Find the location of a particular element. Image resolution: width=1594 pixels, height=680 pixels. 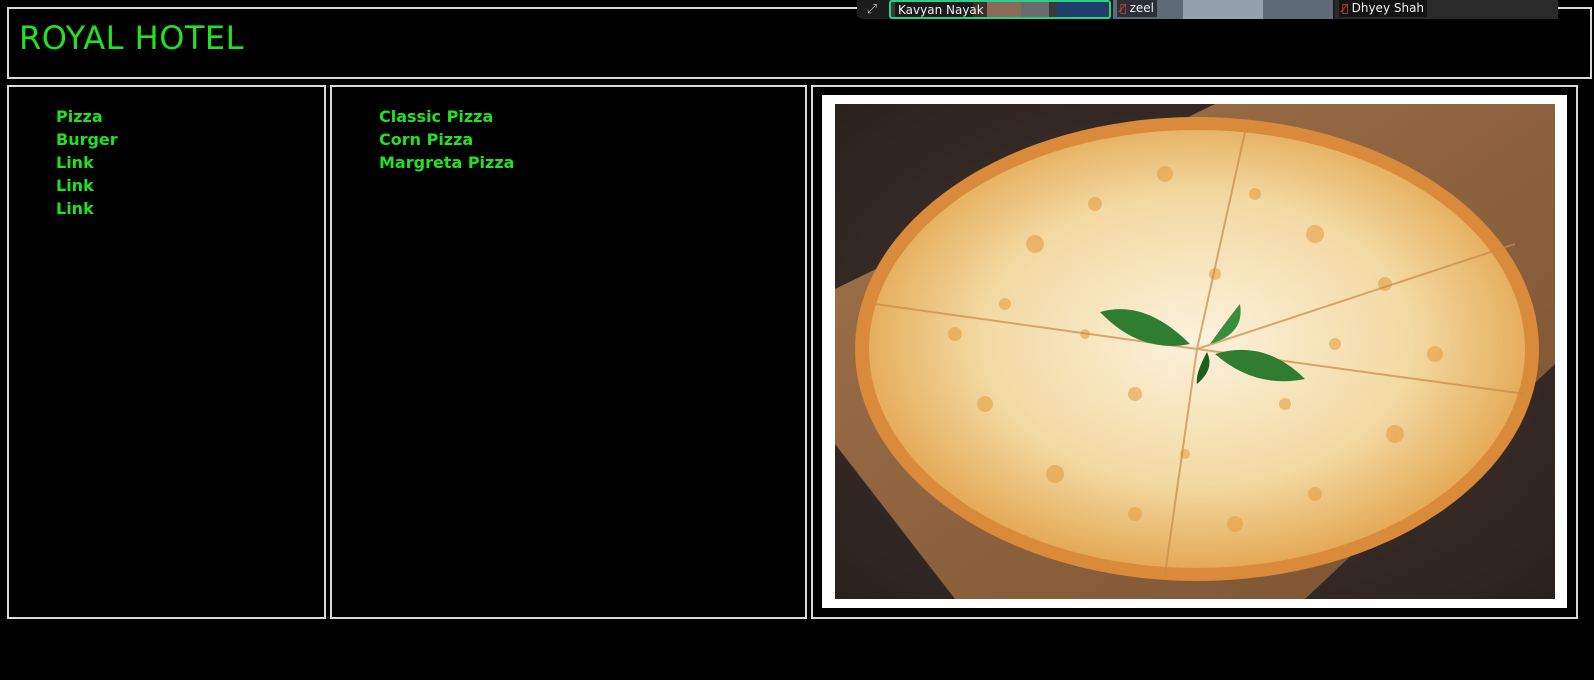

participant-tile: Kavyan Nayak is located at coordinates (1000, 9).